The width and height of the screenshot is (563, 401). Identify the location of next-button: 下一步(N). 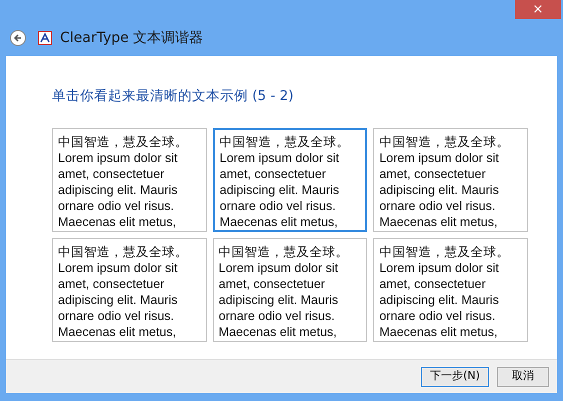
(455, 376).